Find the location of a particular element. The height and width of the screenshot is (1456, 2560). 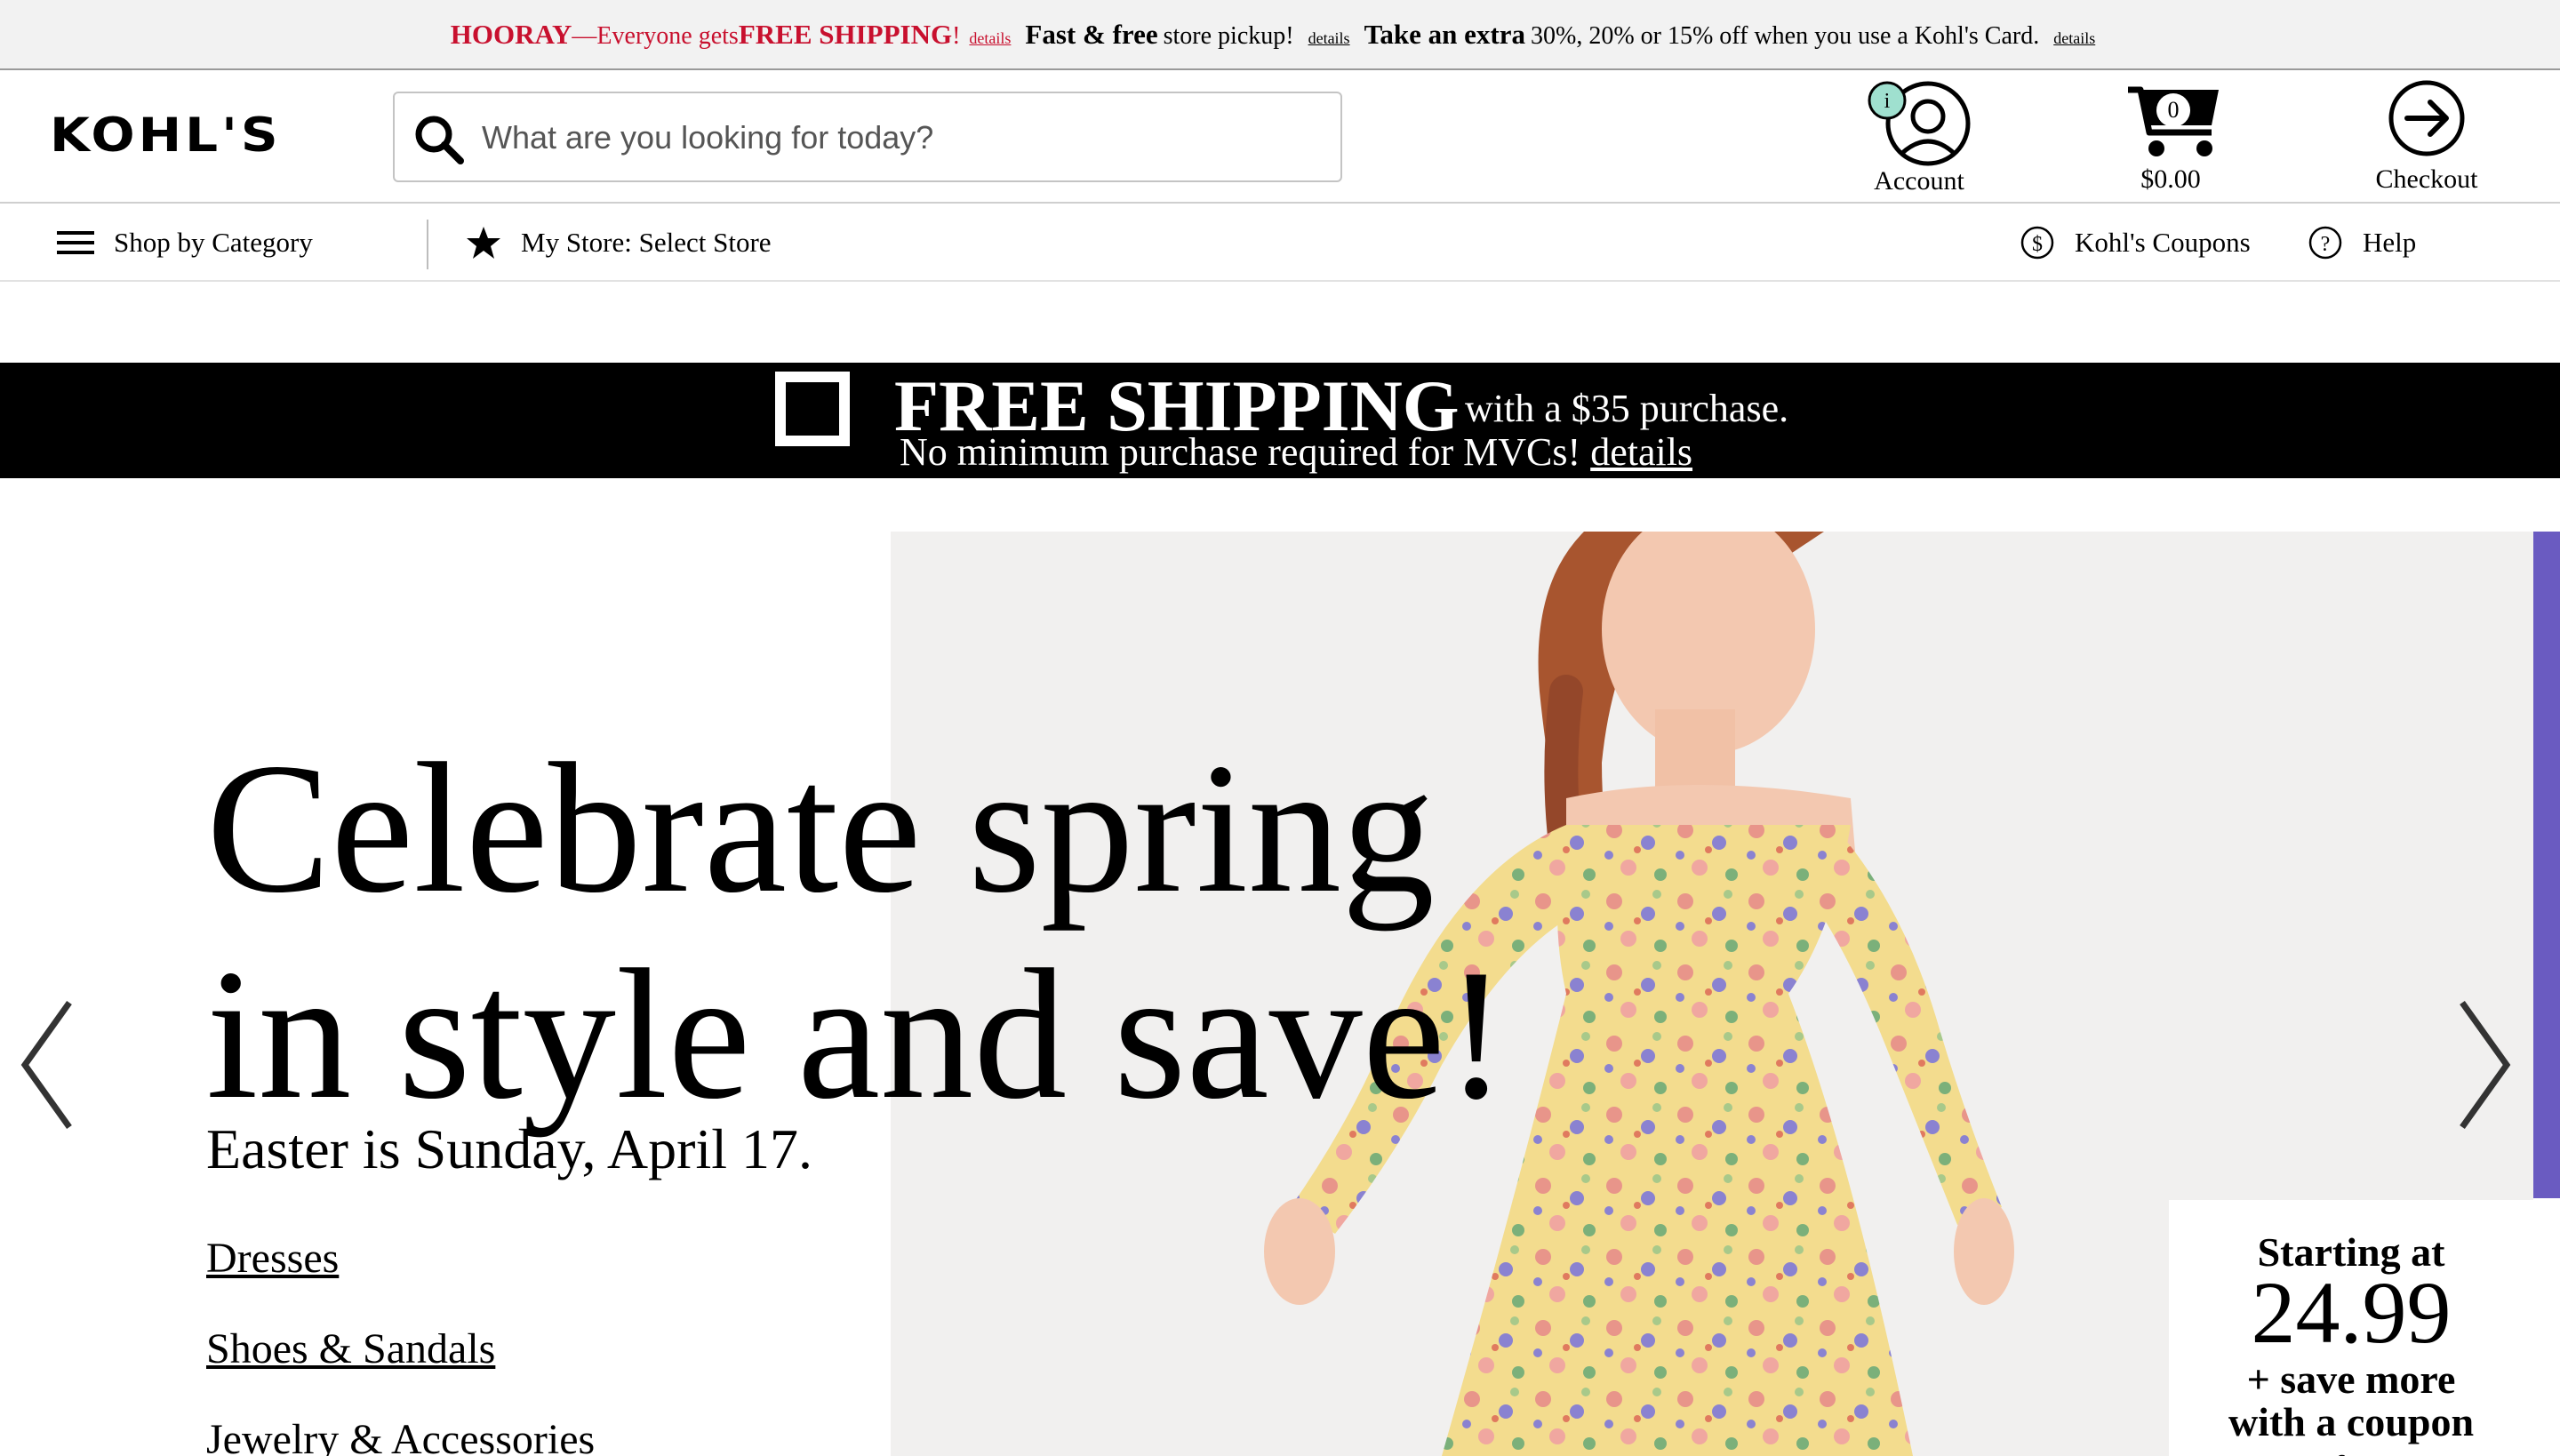

carousel-prev-arrow-icon is located at coordinates (48, 1065).